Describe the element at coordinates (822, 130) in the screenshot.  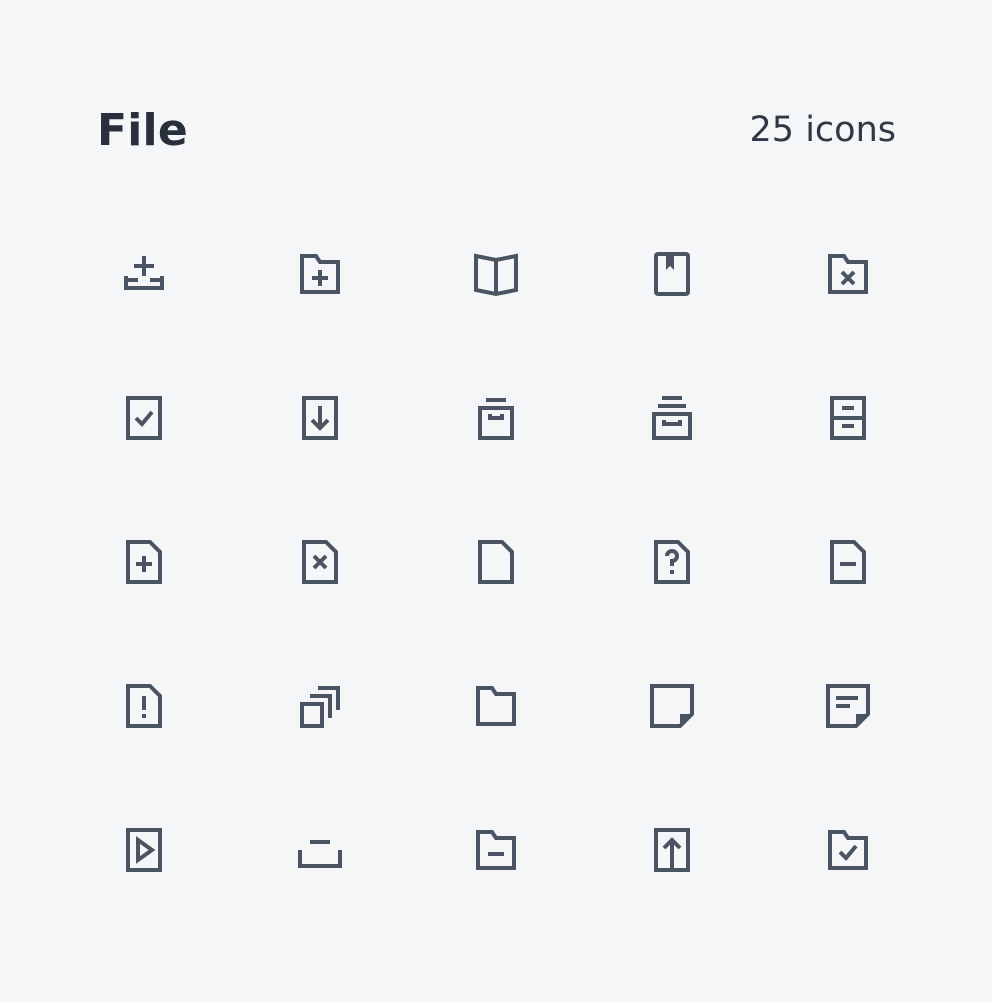
I see `icon-count: 25 icons` at that location.